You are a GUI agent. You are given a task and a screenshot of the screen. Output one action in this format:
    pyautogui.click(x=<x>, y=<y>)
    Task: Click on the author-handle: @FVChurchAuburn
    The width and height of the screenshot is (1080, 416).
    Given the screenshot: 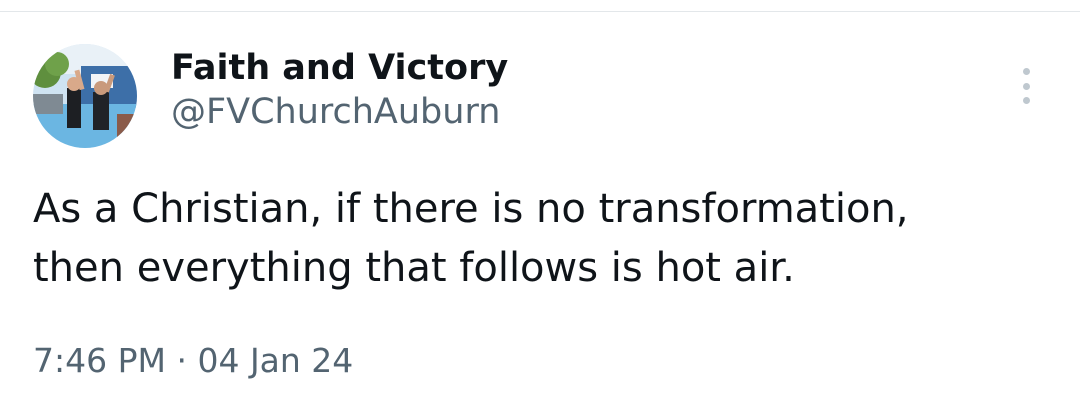 What is the action you would take?
    pyautogui.click(x=339, y=112)
    